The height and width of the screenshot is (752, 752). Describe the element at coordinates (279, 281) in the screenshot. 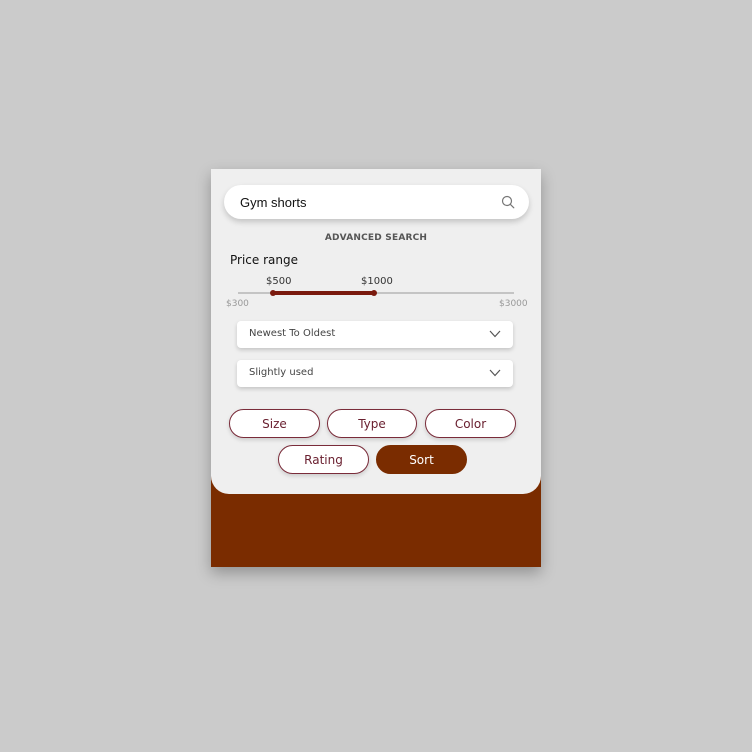

I see `selected-min-price: $500` at that location.